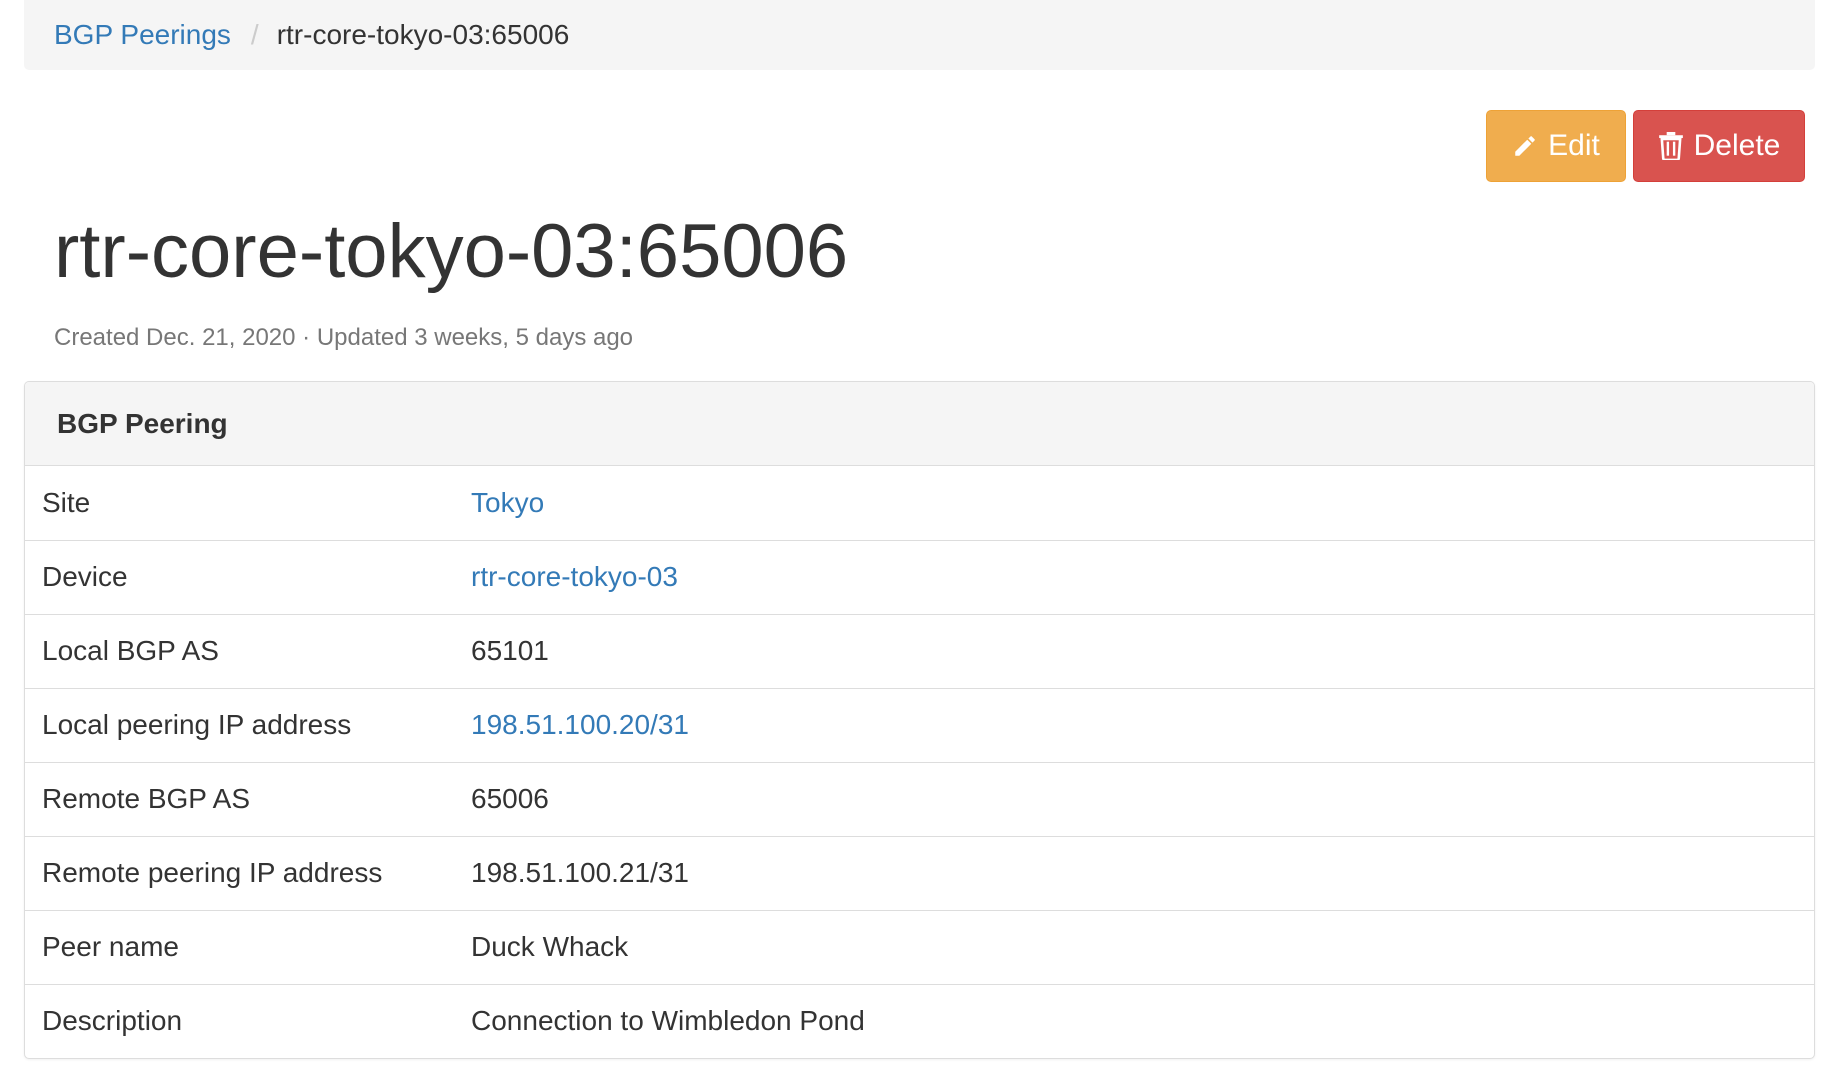  What do you see at coordinates (1671, 146) in the screenshot?
I see `trash-icon` at bounding box center [1671, 146].